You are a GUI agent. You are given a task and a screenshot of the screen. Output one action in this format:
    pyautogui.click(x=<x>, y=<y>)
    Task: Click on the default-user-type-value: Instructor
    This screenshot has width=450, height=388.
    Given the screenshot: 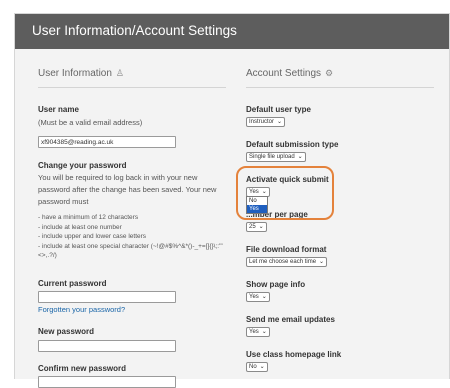 What is the action you would take?
    pyautogui.click(x=262, y=122)
    